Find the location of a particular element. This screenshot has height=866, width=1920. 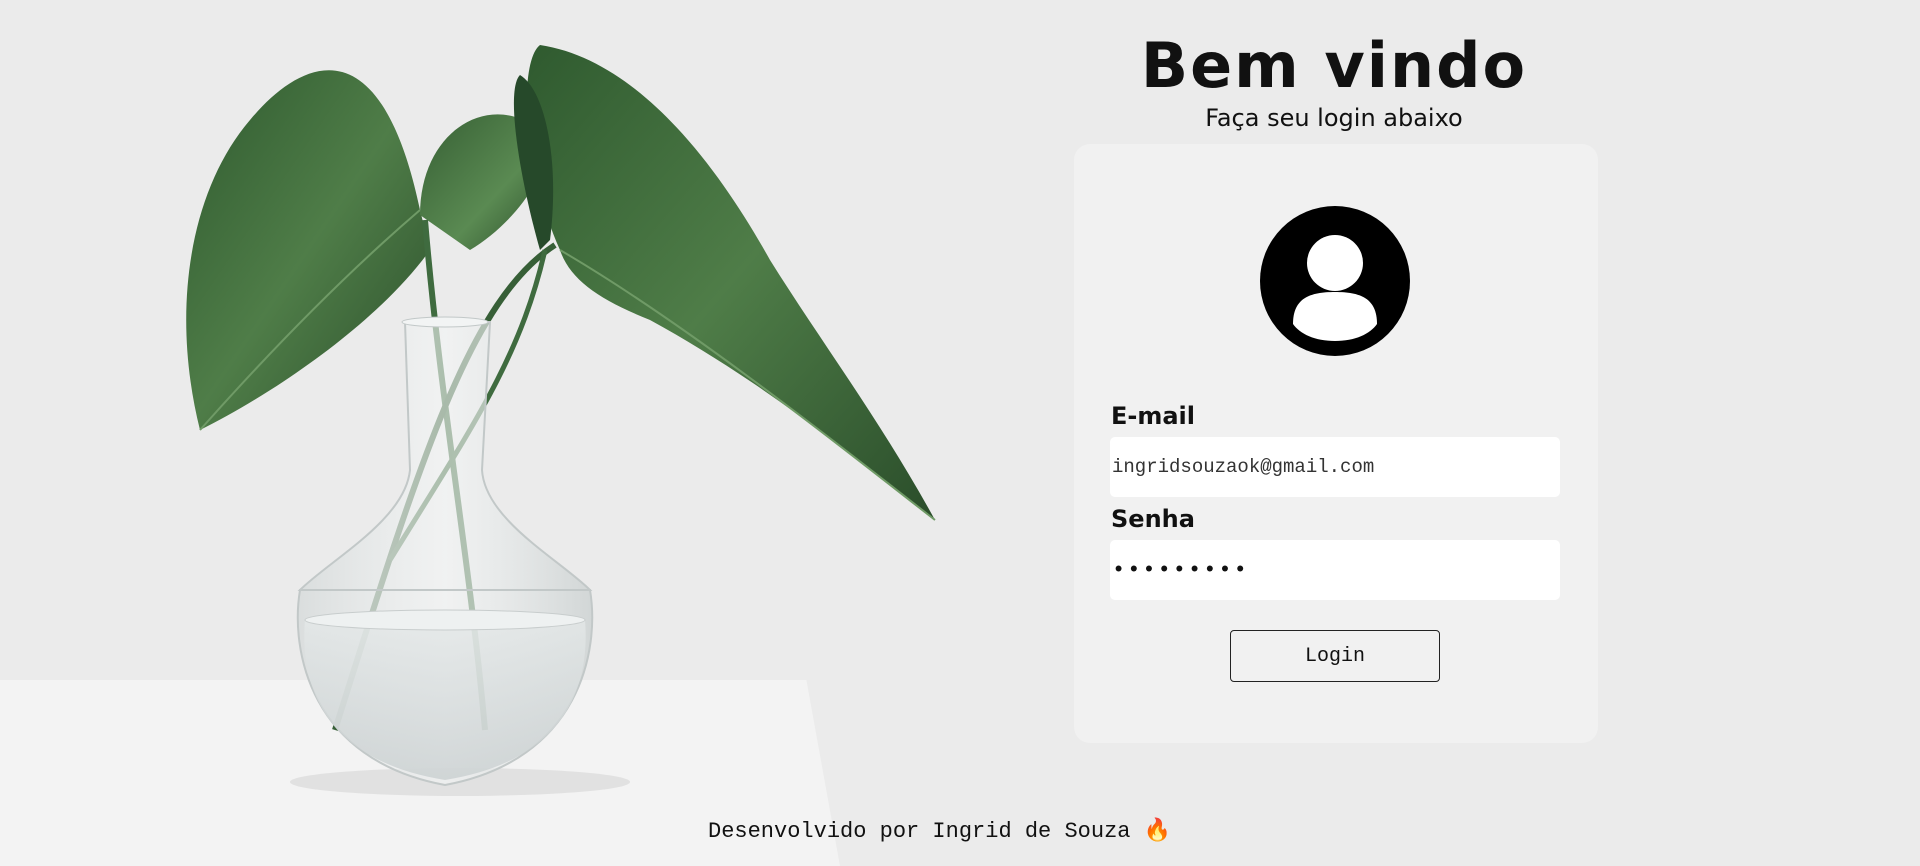

login-button: Login is located at coordinates (1335, 656).